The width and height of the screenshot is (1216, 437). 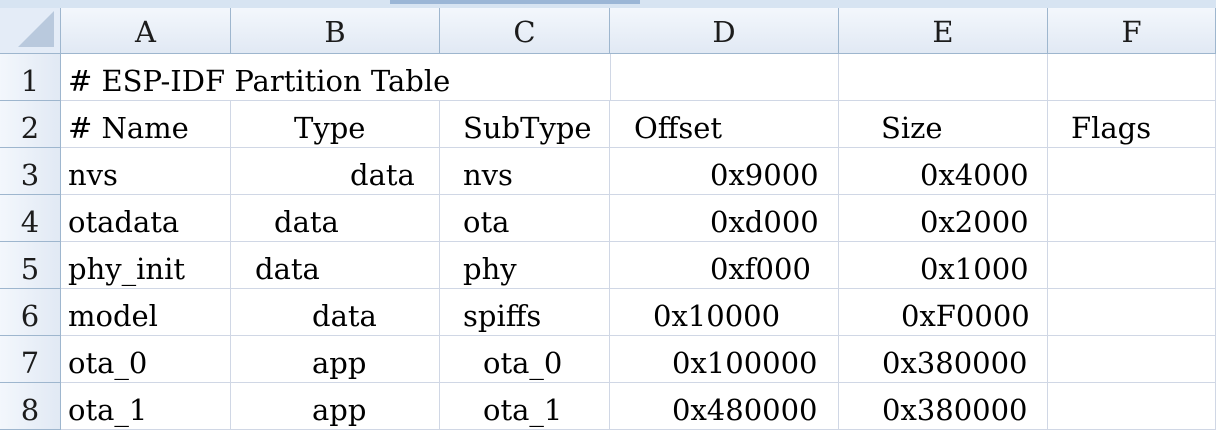 What do you see at coordinates (745, 410) in the screenshot?
I see `partition-offset: 0x480000` at bounding box center [745, 410].